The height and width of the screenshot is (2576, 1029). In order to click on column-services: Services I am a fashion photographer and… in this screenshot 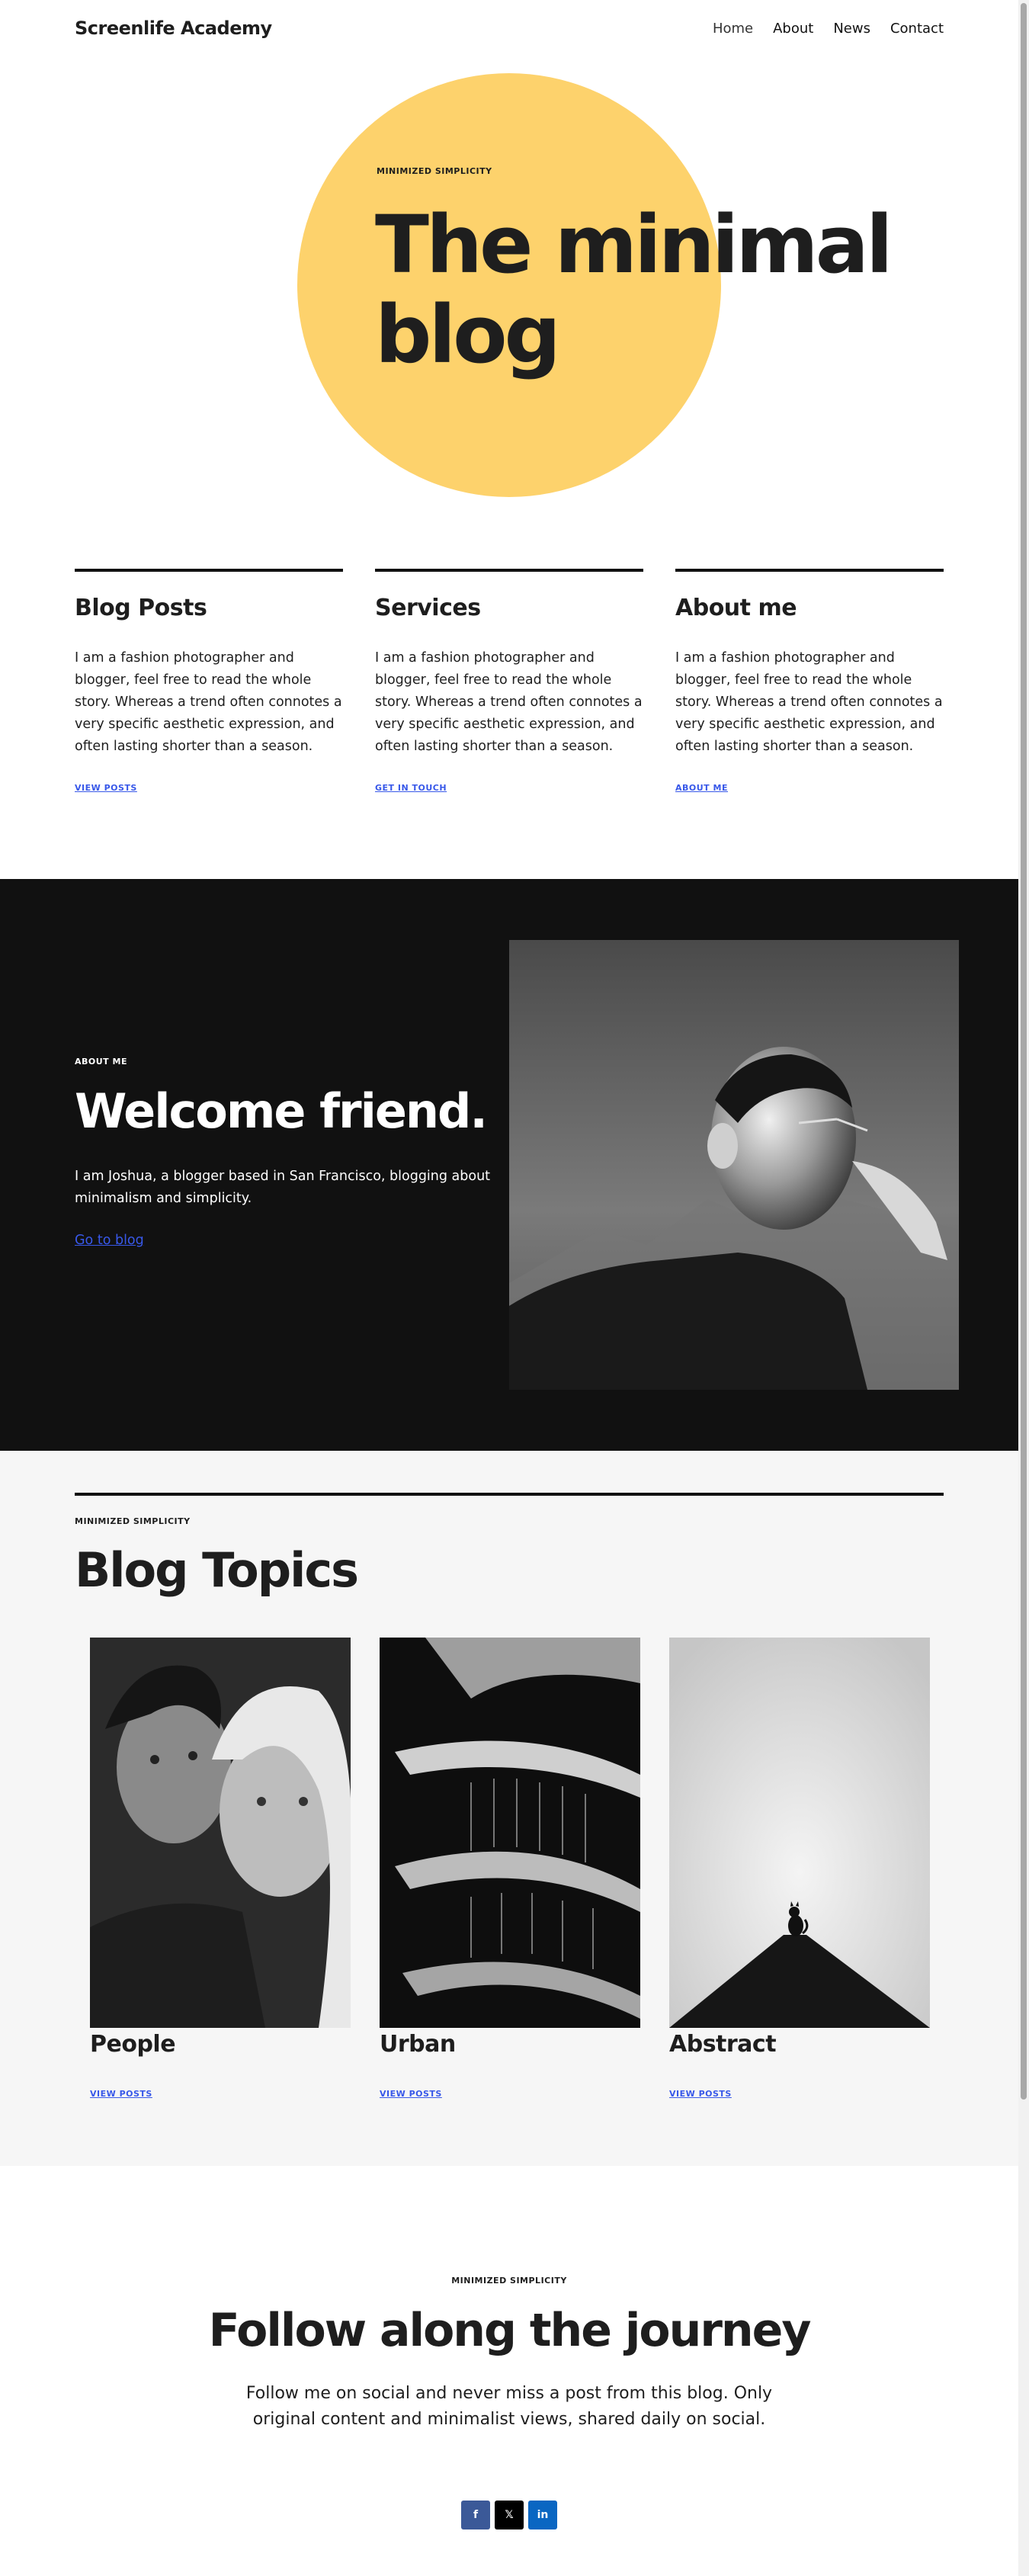, I will do `click(509, 681)`.